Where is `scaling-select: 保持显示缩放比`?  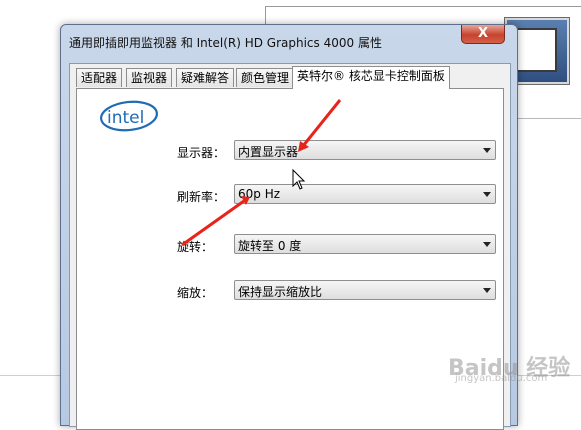
scaling-select: 保持显示缩放比 is located at coordinates (365, 290).